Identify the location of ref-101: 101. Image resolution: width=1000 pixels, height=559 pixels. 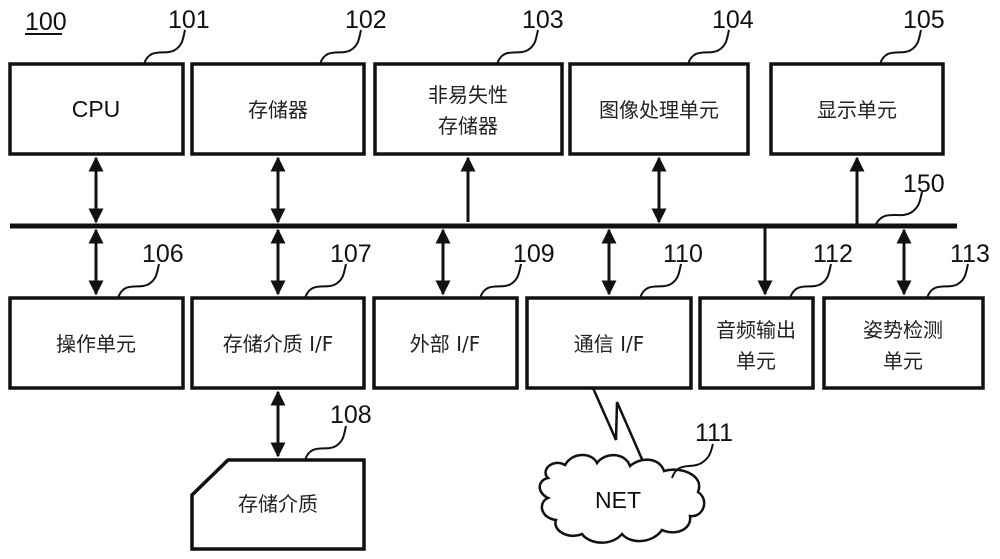
(189, 20).